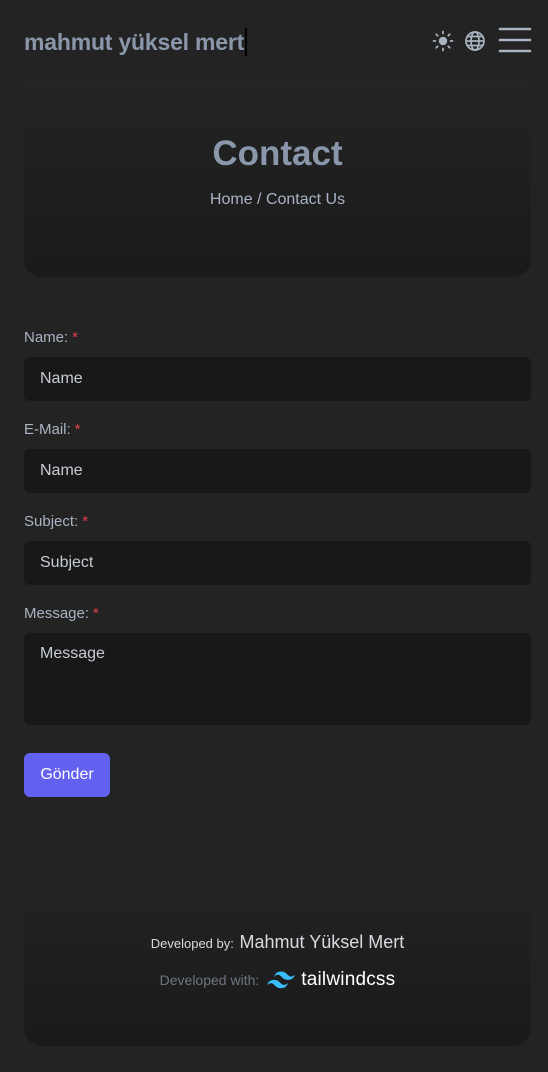  I want to click on text-cursor, so click(246, 42).